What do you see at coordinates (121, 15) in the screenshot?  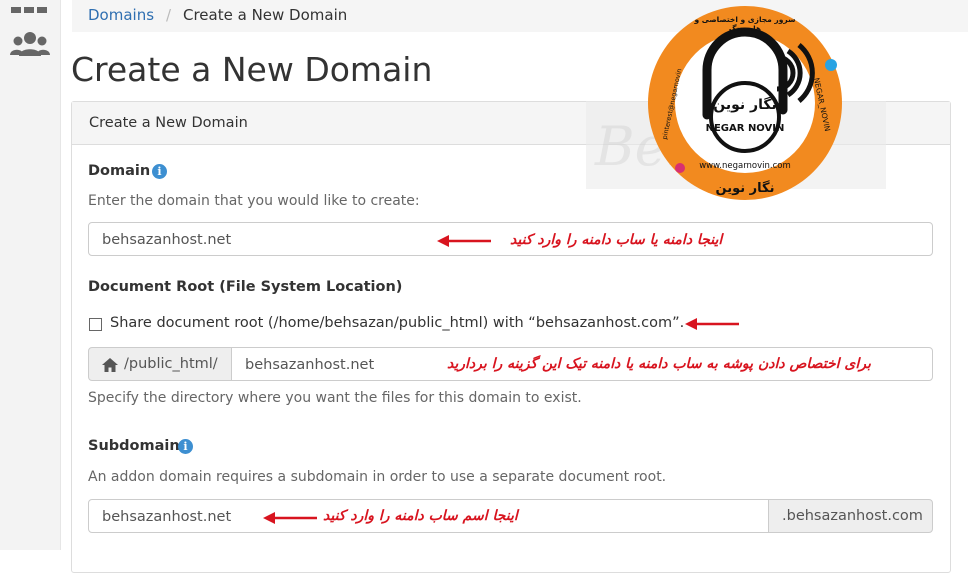 I see `breadcrumb-domains-link: Domains` at bounding box center [121, 15].